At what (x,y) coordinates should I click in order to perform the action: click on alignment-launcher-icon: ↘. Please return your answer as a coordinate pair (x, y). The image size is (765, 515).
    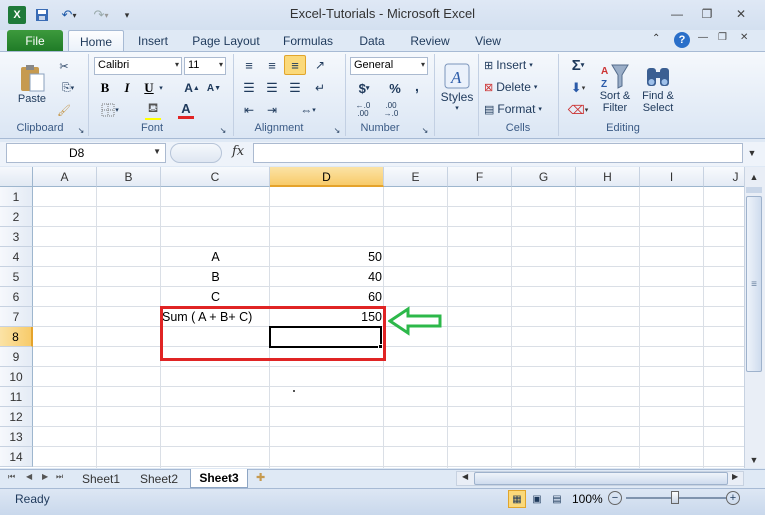
    Looking at the image, I should click on (337, 130).